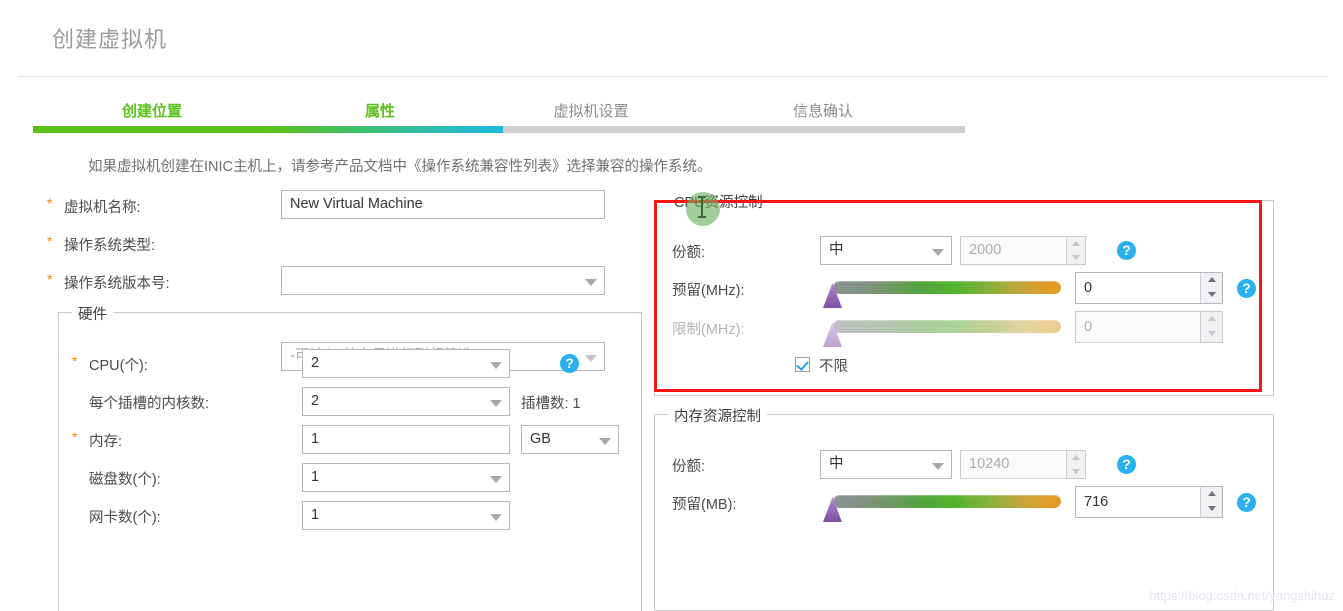 Image resolution: width=1343 pixels, height=611 pixels. What do you see at coordinates (886, 464) in the screenshot?
I see `memory-share-select: 中` at bounding box center [886, 464].